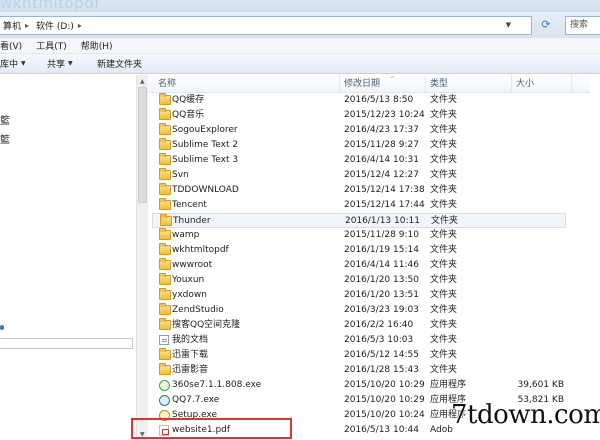 The width and height of the screenshot is (600, 440). What do you see at coordinates (381, 130) in the screenshot?
I see `file-date: 2016/4/23 17:37` at bounding box center [381, 130].